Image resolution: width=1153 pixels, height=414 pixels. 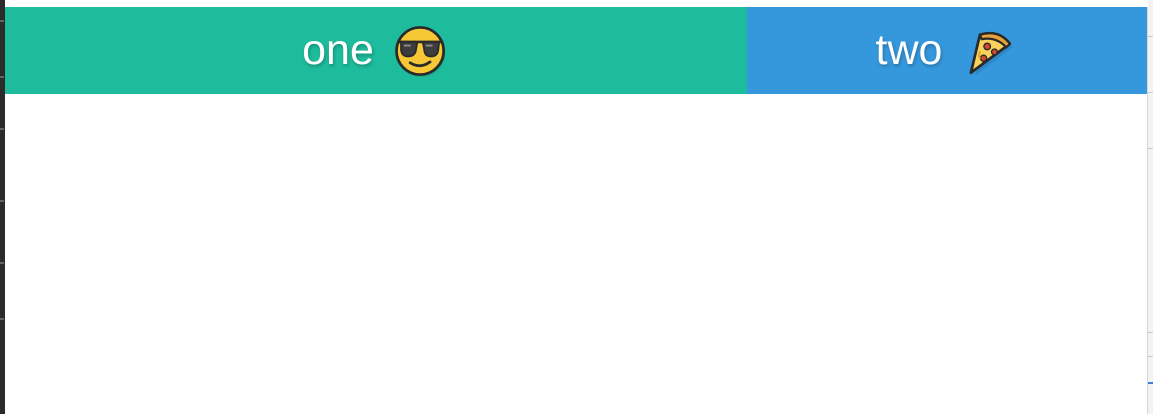 I want to click on side-panel-edge, so click(x=1150, y=207).